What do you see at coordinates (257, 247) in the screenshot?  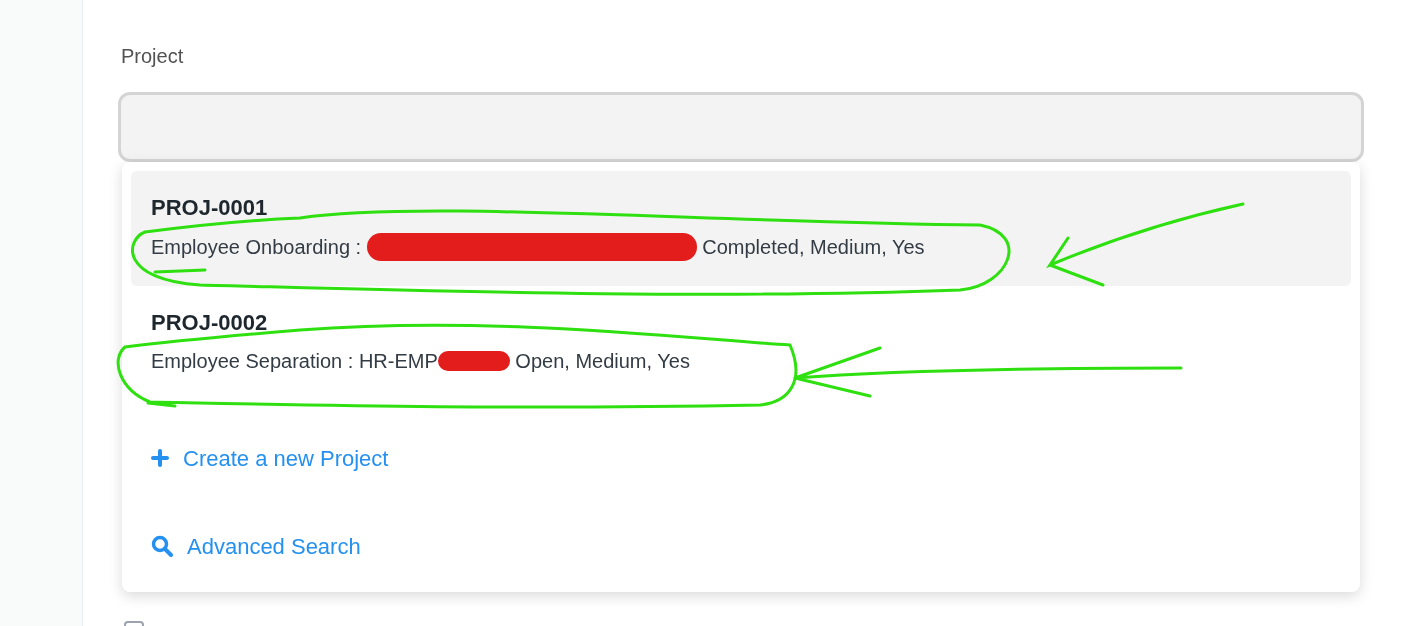 I see `project-details: Employee Onboarding :` at bounding box center [257, 247].